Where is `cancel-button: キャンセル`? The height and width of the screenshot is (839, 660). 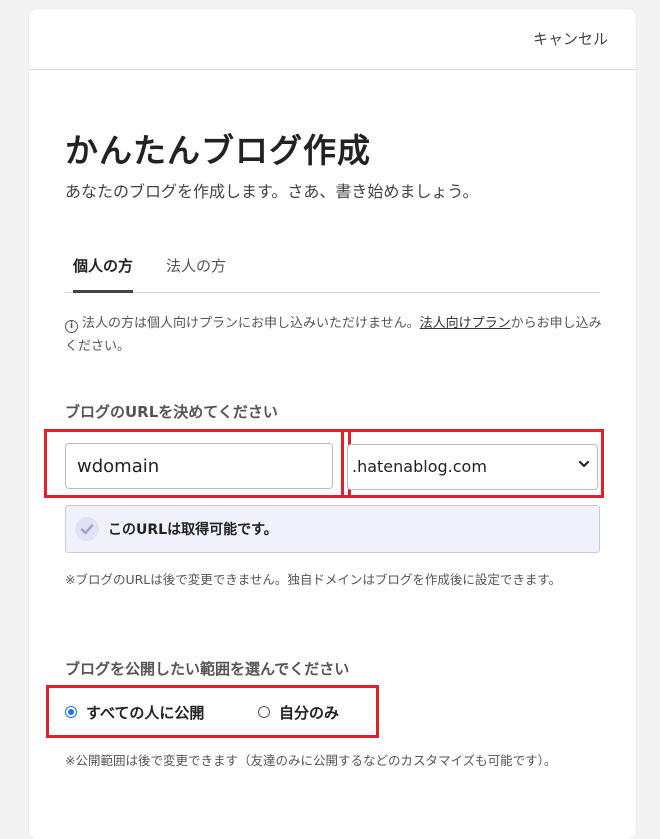 cancel-button: キャンセル is located at coordinates (570, 38).